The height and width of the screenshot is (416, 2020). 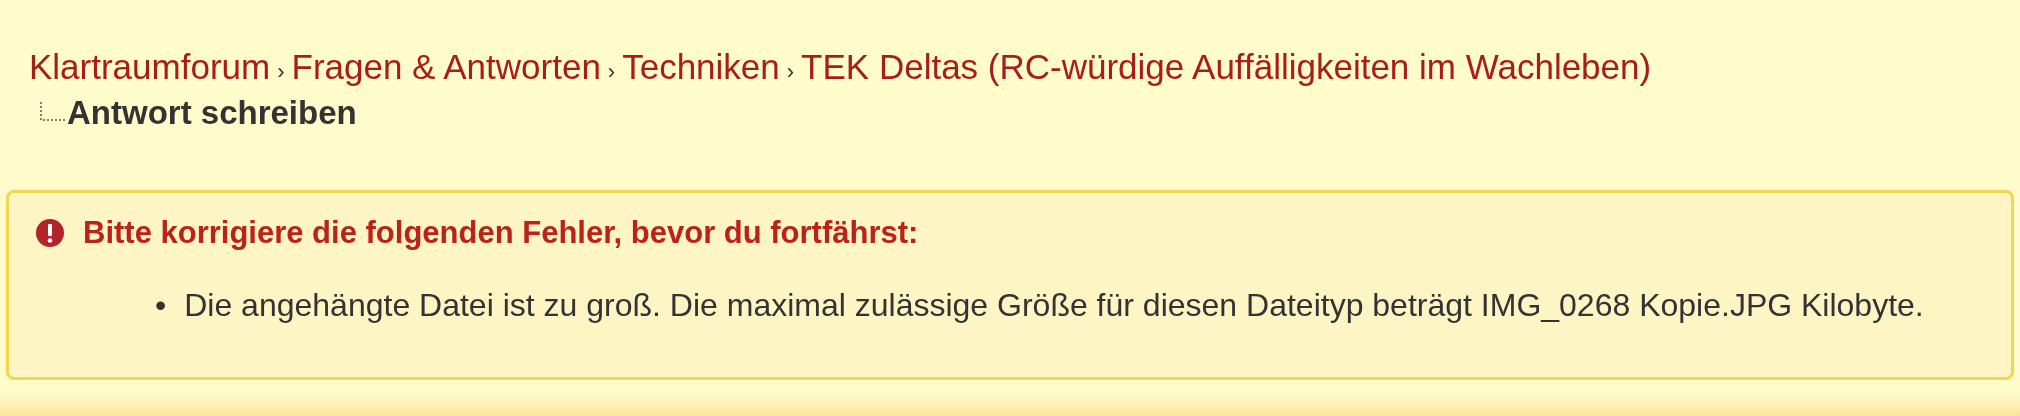 I want to click on error-title: Bitte korrigiere die folgenden Fehler, bevor du fortfährst:, so click(x=501, y=233).